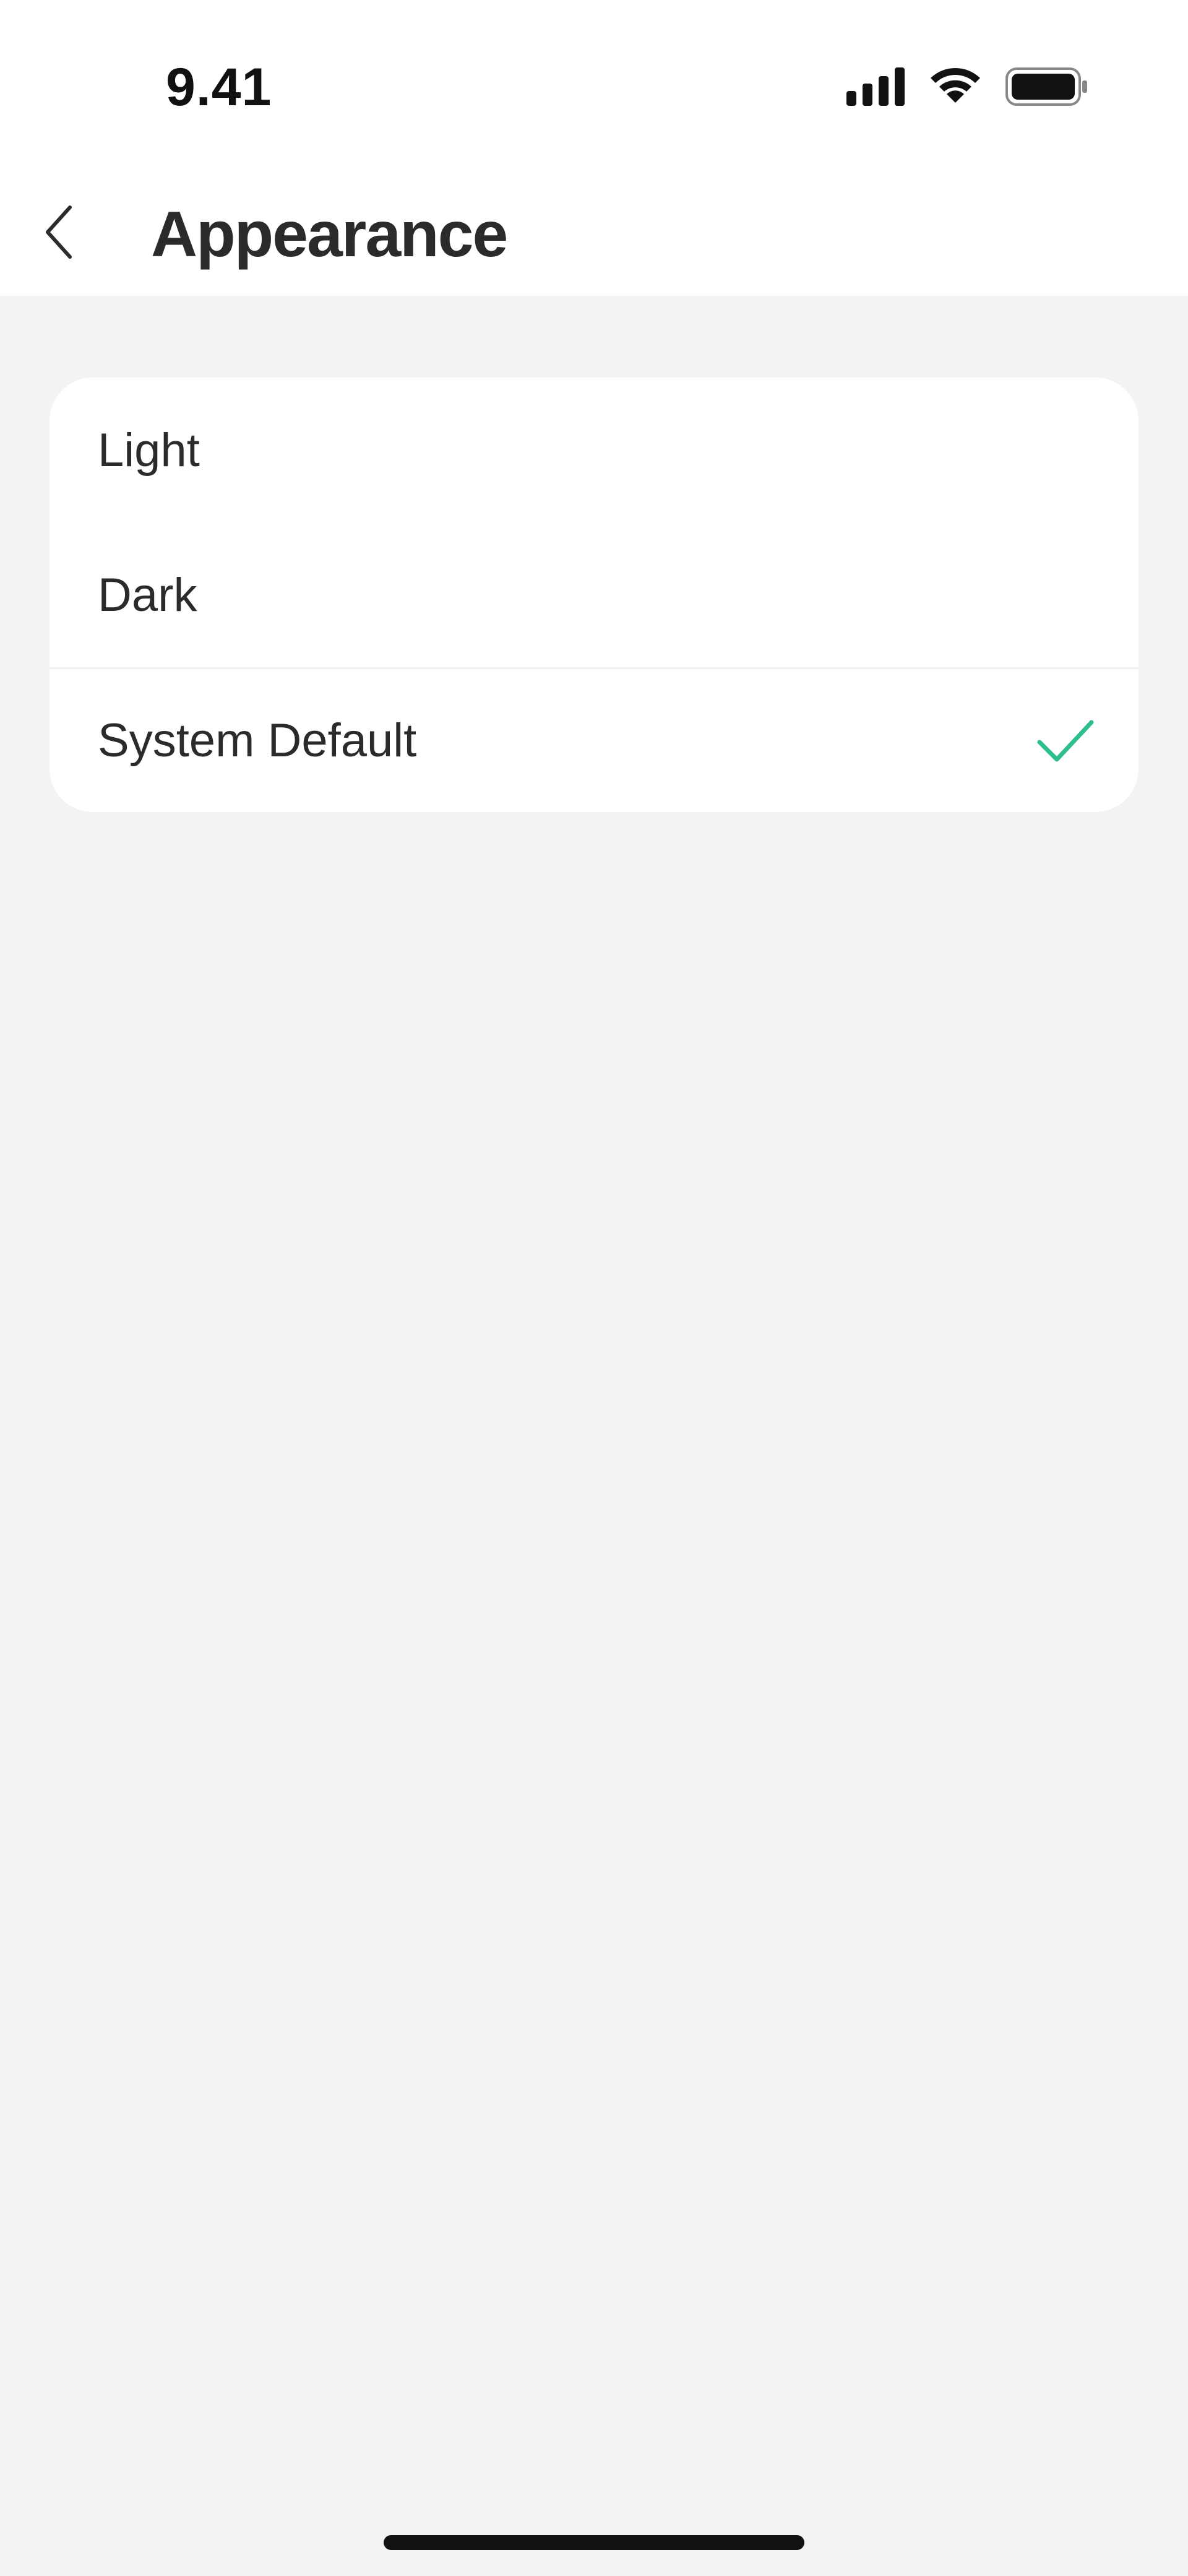  I want to click on page-title: Appearance, so click(329, 234).